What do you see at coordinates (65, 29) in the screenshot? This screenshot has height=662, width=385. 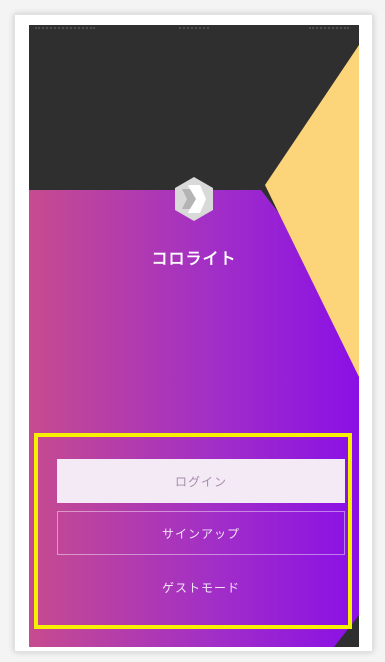 I see `status-bar-left` at bounding box center [65, 29].